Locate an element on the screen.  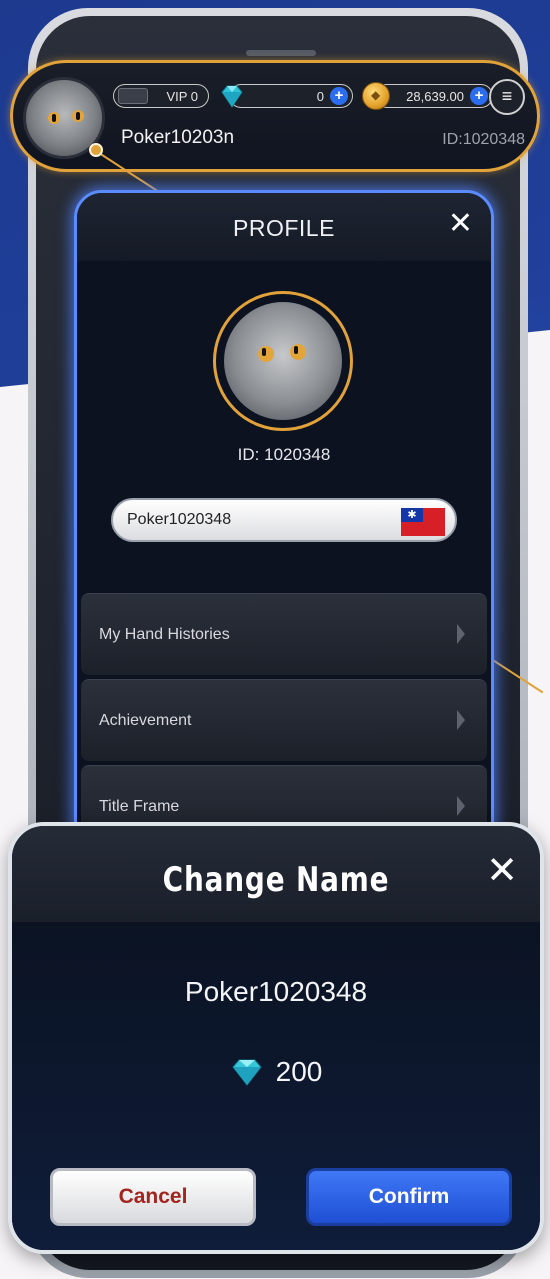
name-field: Poker1020348 ✱ is located at coordinates (284, 520).